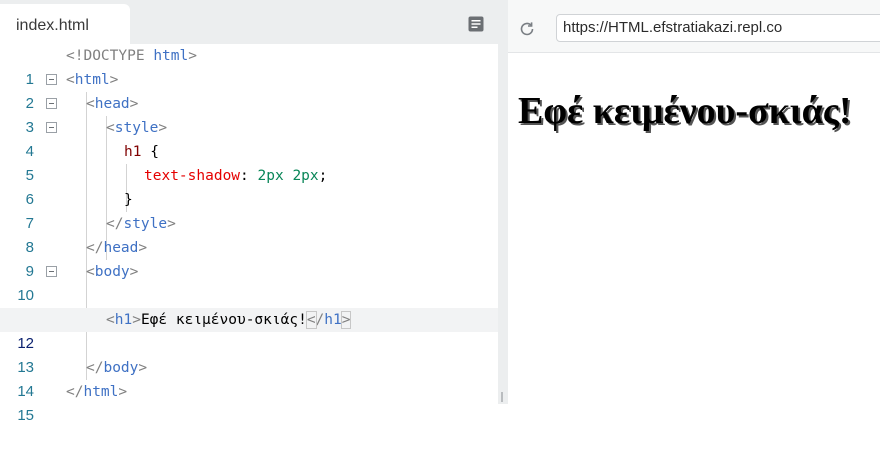  I want to click on code-line: 8 </style>, so click(249, 234).